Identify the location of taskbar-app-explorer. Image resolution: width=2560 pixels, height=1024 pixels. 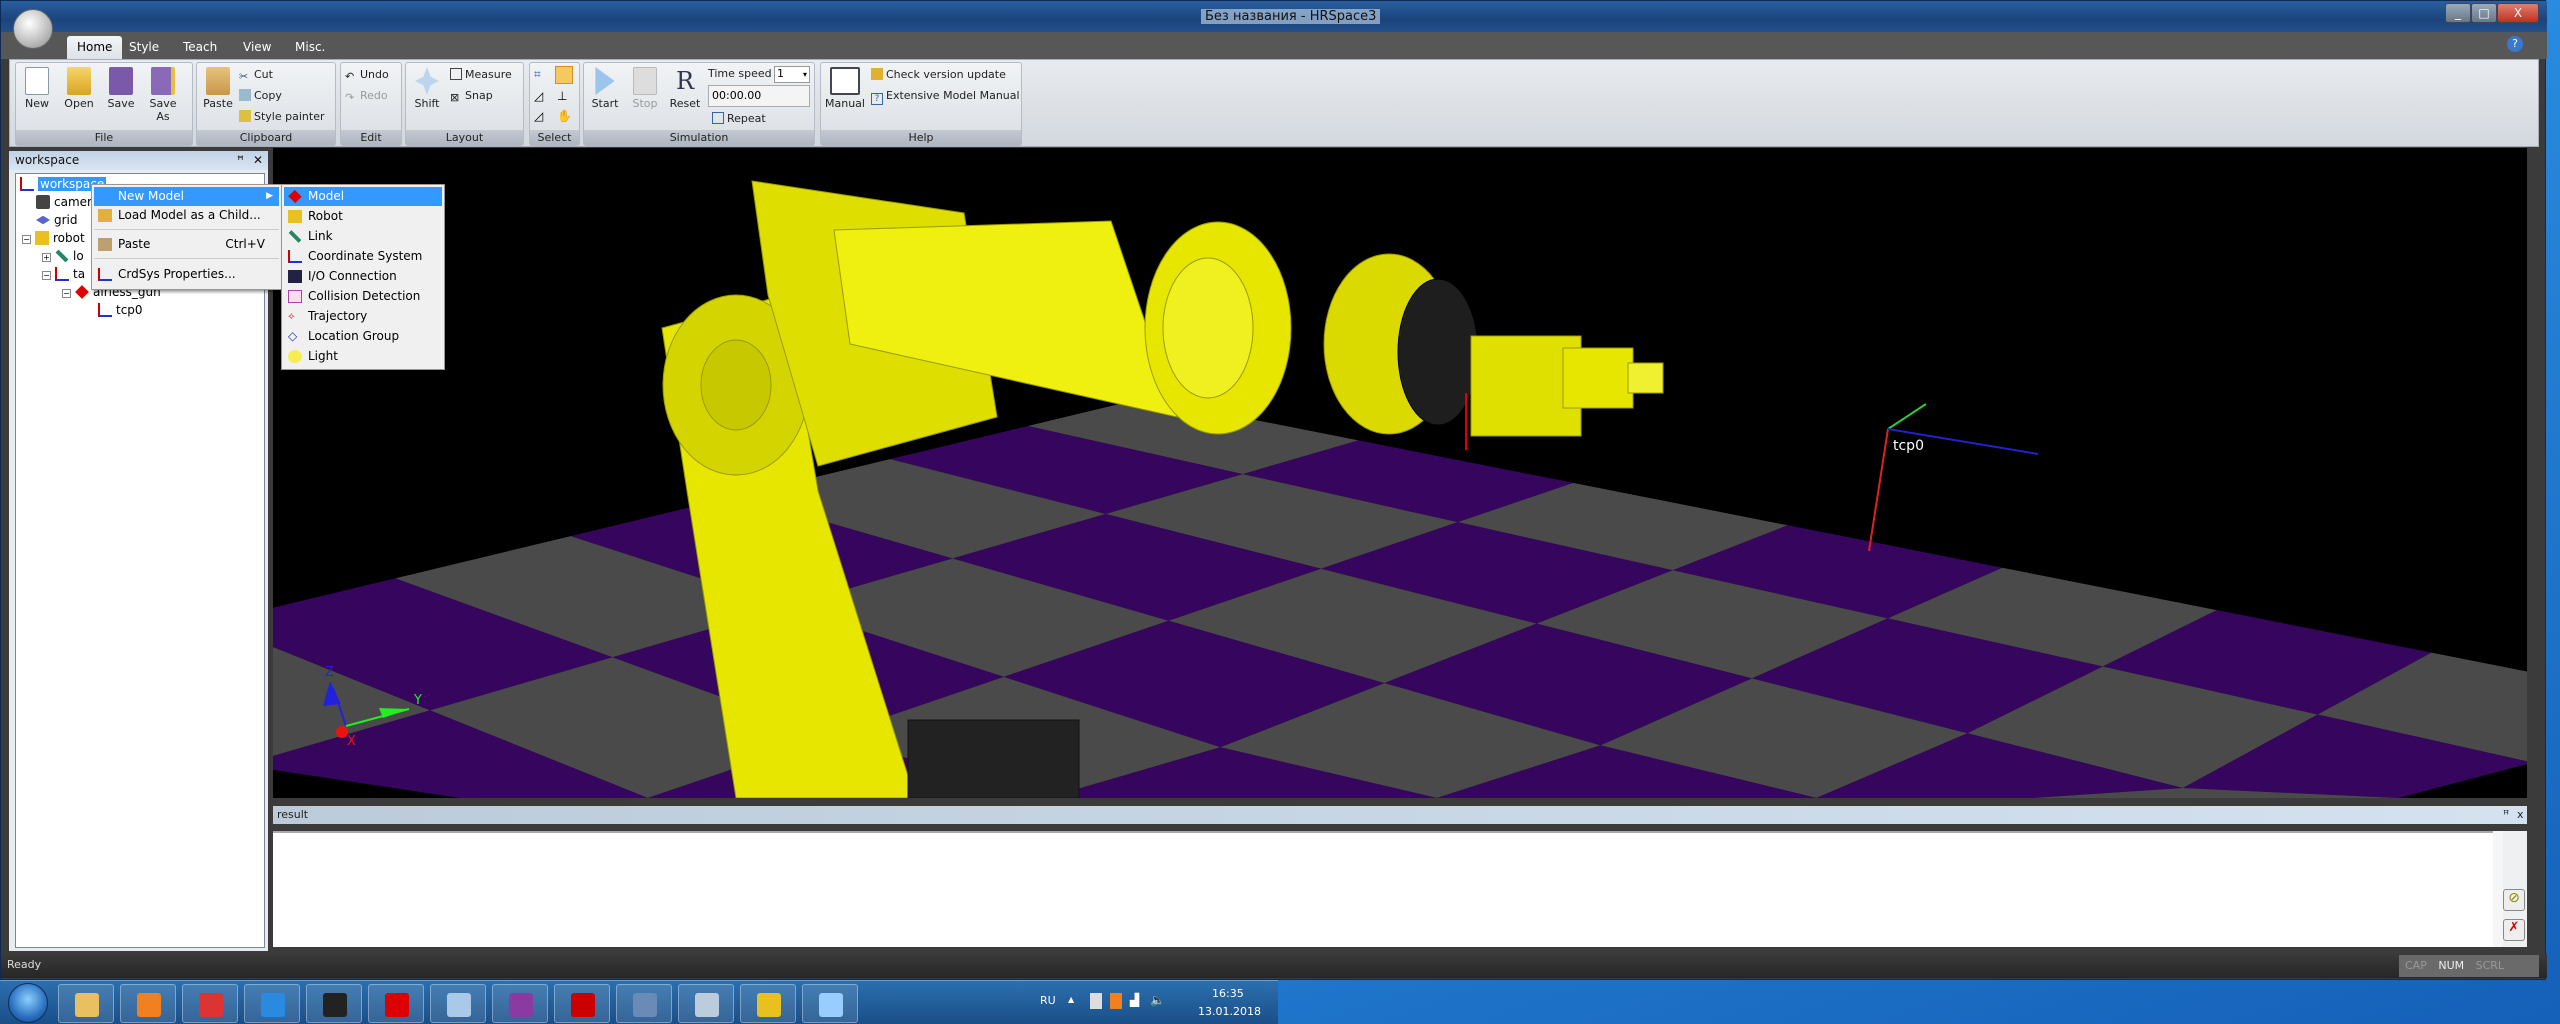
(86, 1003).